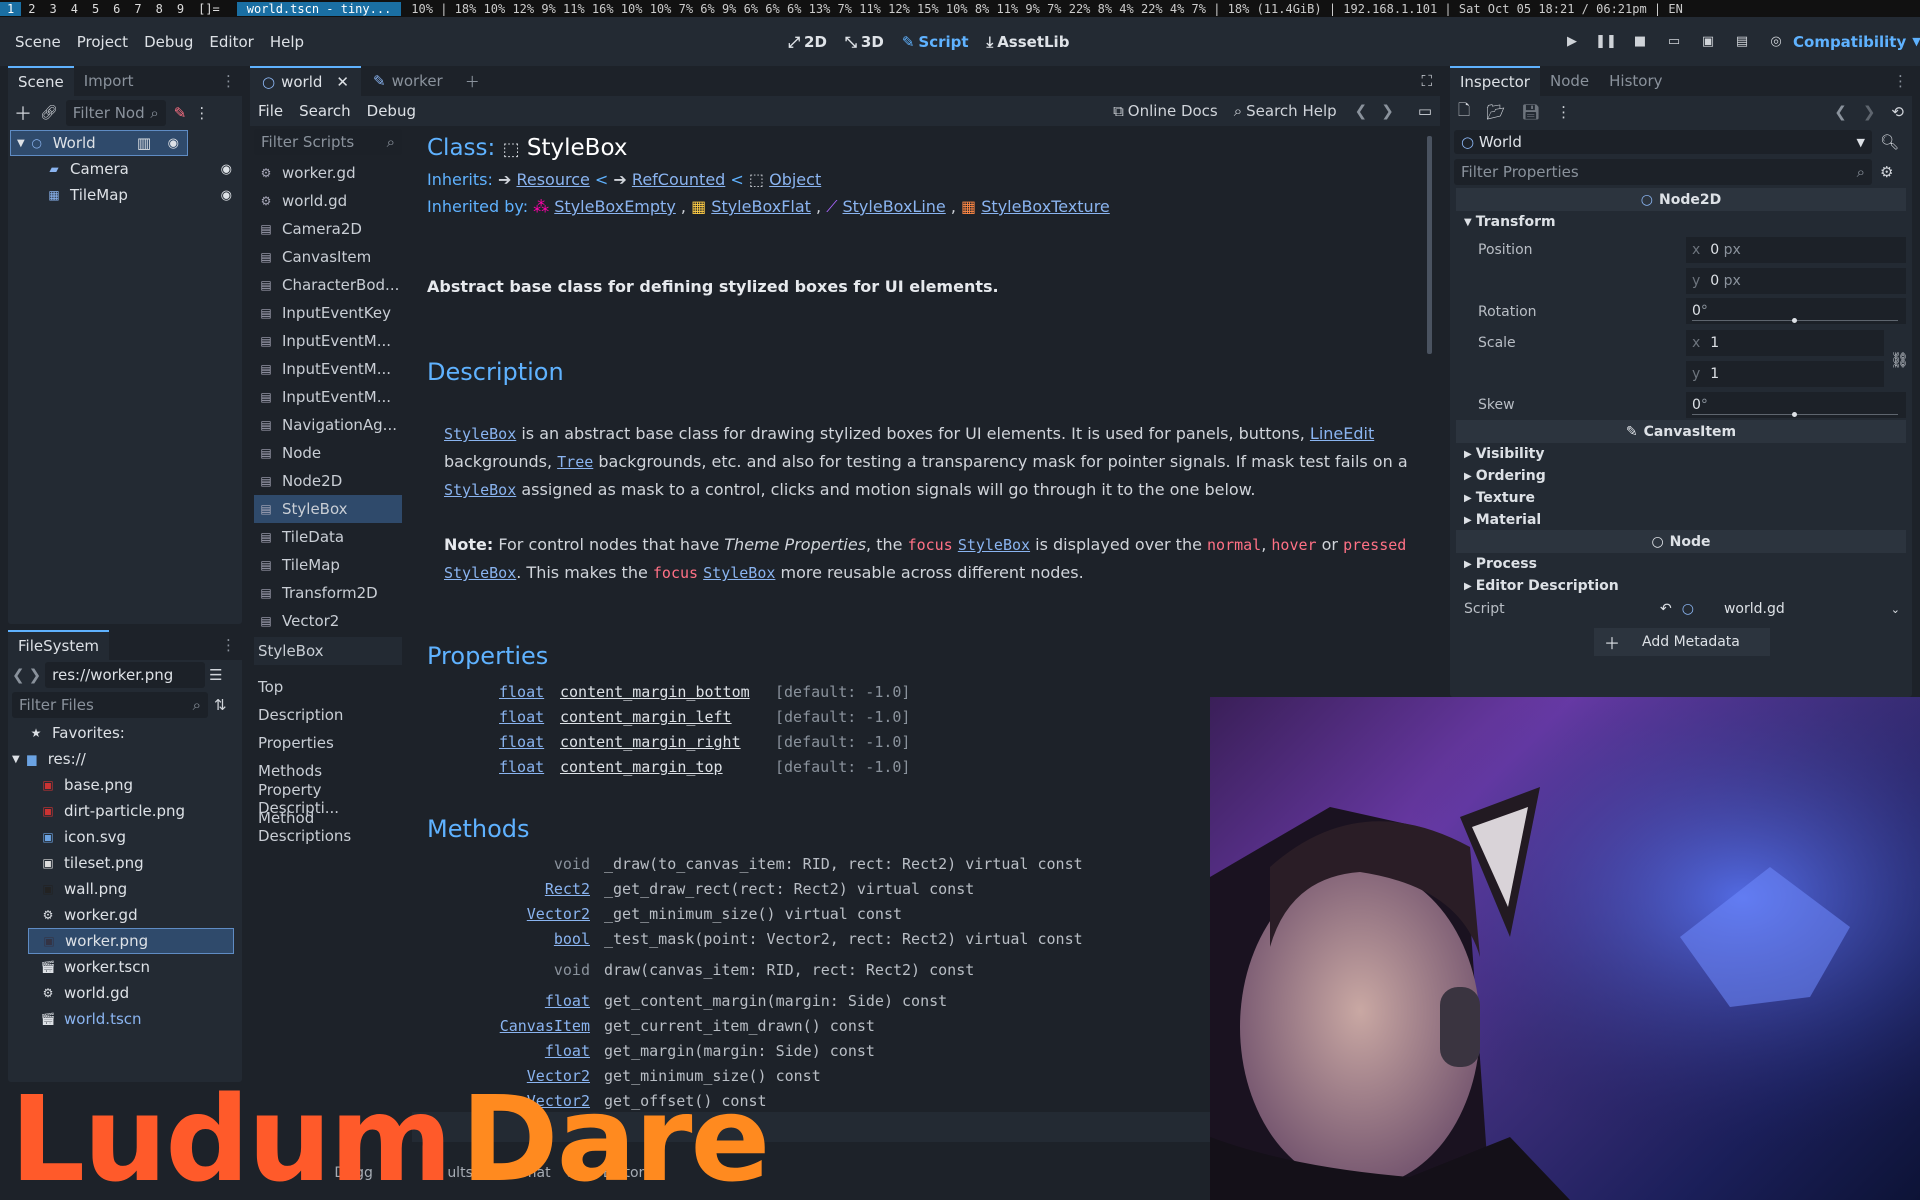  What do you see at coordinates (1681, 586) in the screenshot?
I see `section-editor-description: ▶ Editor Description` at bounding box center [1681, 586].